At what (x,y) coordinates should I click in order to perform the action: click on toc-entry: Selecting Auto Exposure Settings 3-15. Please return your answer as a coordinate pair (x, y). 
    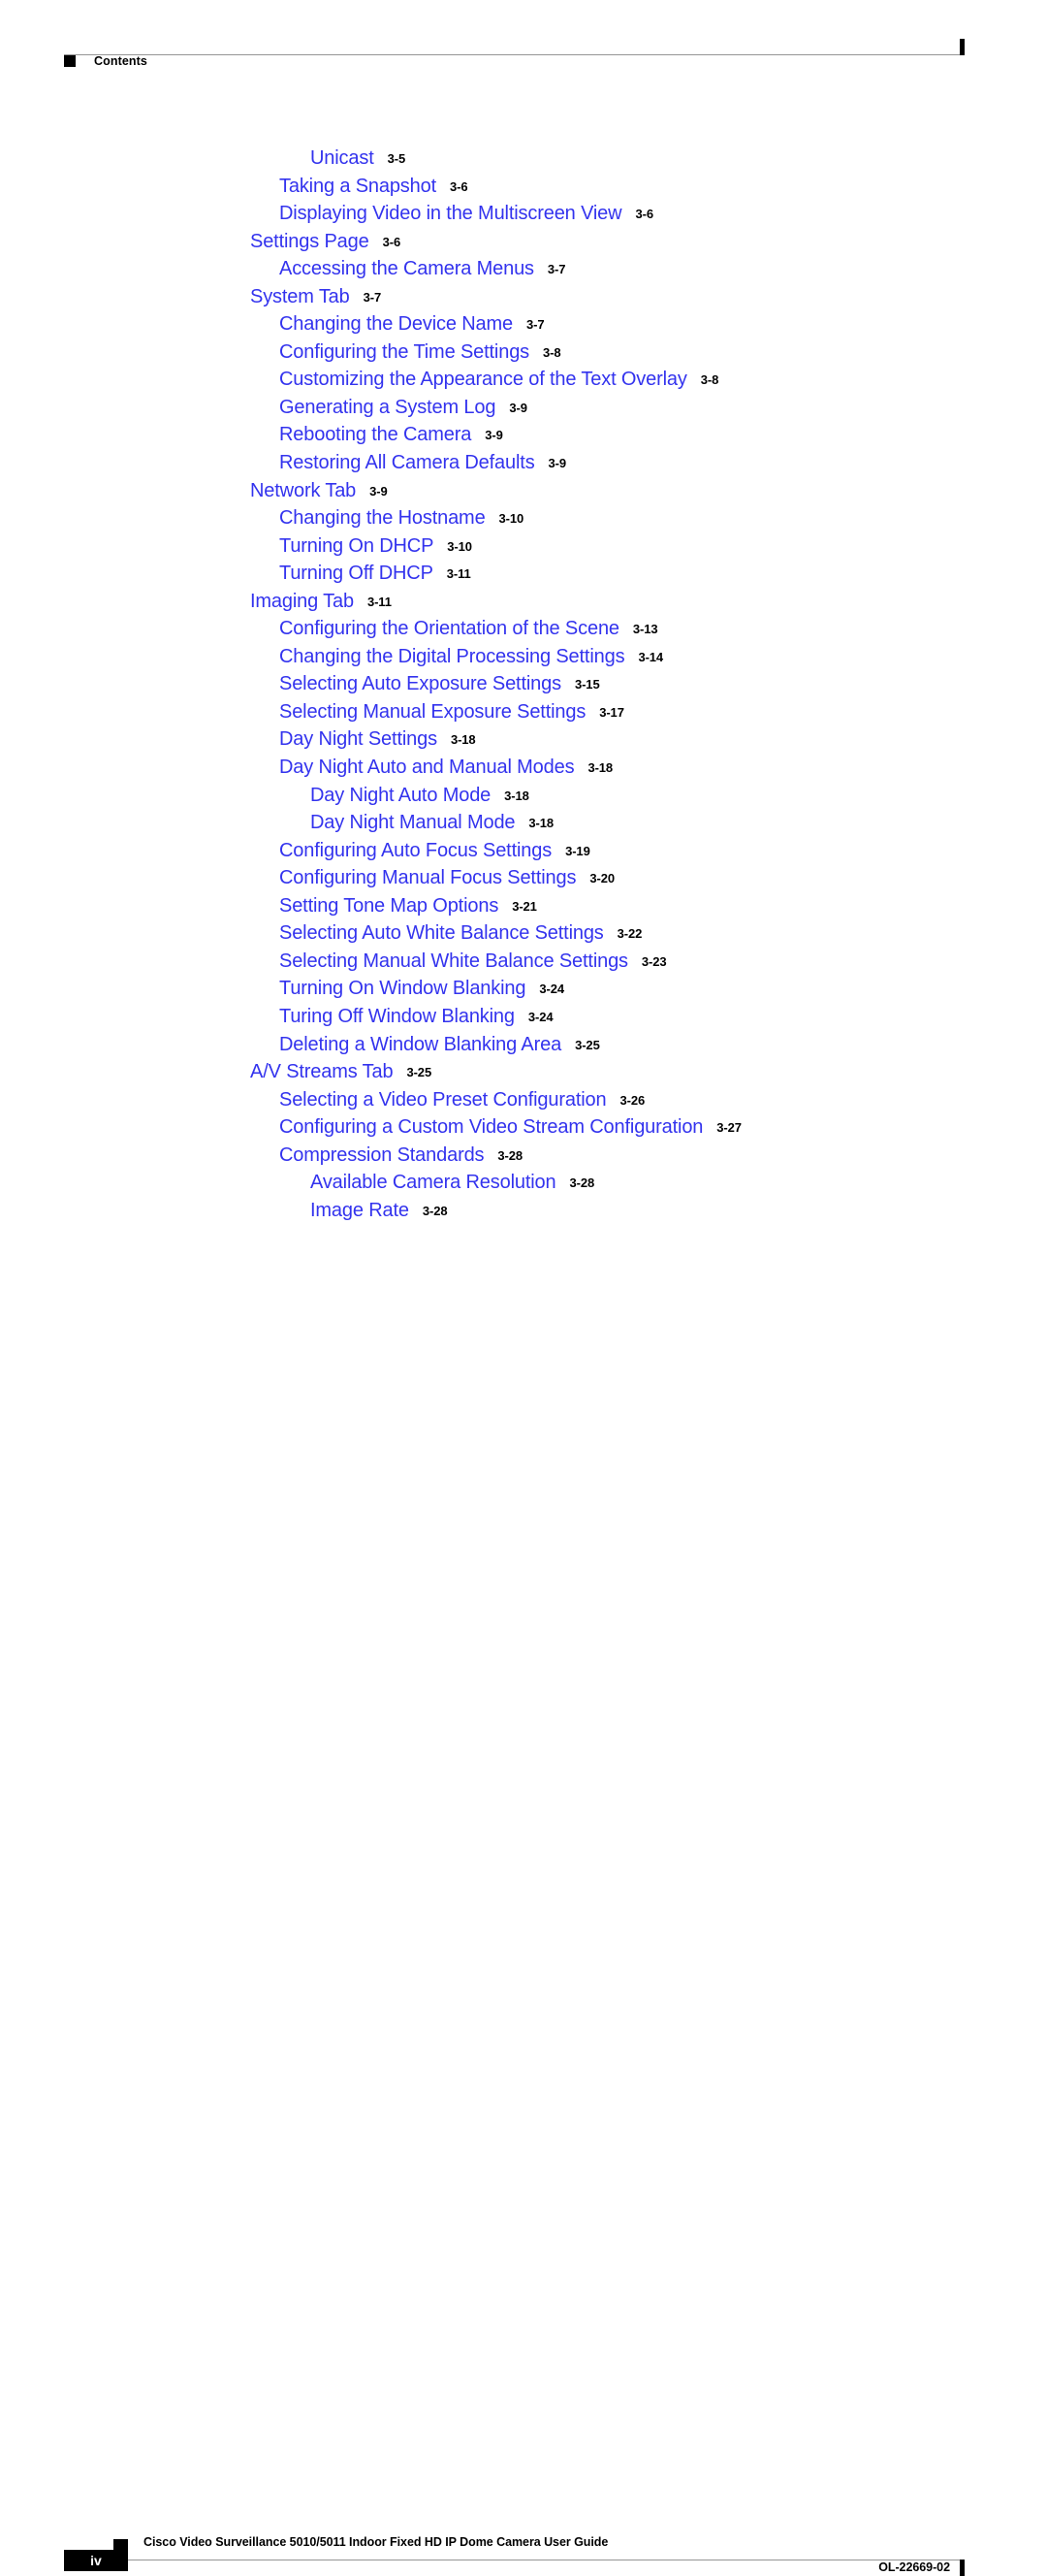
    Looking at the image, I should click on (523, 687).